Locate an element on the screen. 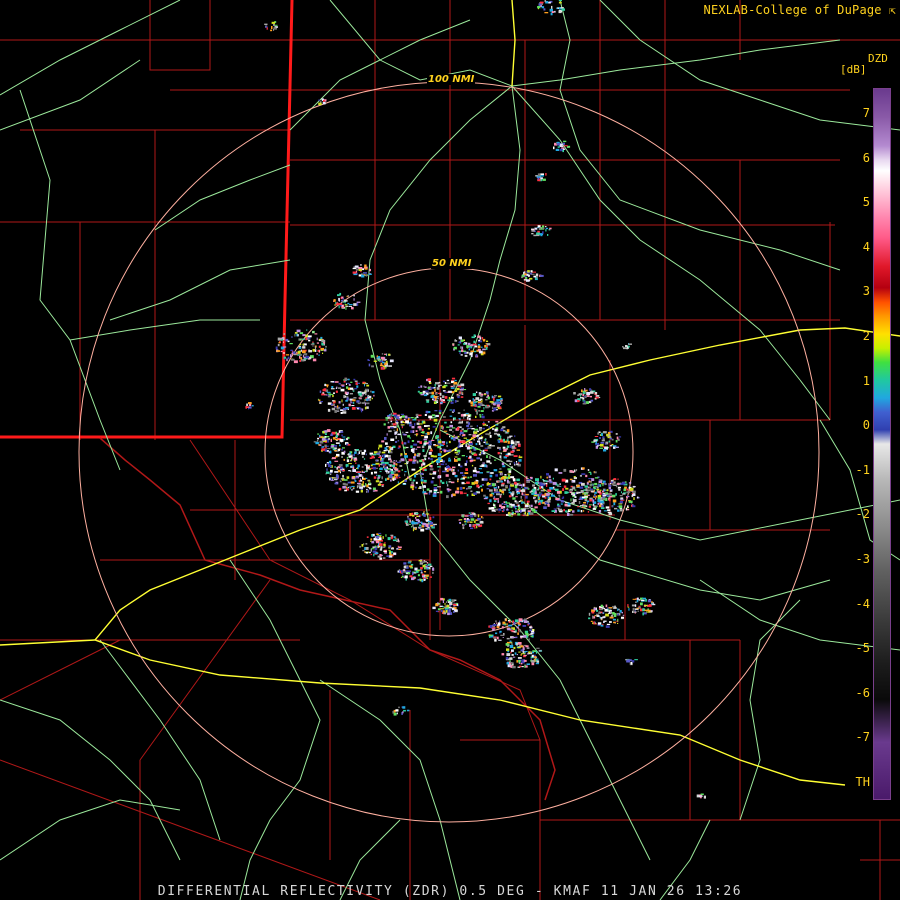 The width and height of the screenshot is (900, 900). link-icon: ⇱ is located at coordinates (892, 10).